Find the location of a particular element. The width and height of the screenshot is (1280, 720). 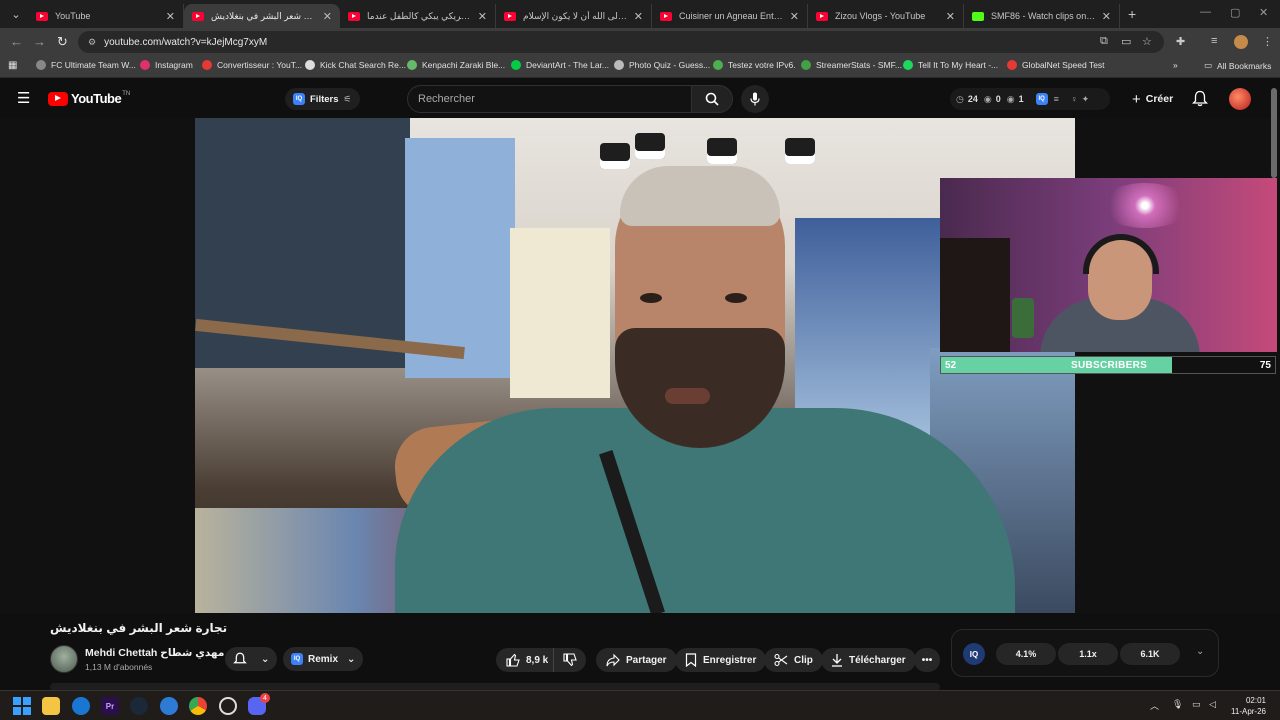

bookmark-item: Instagram is located at coordinates (166, 65).